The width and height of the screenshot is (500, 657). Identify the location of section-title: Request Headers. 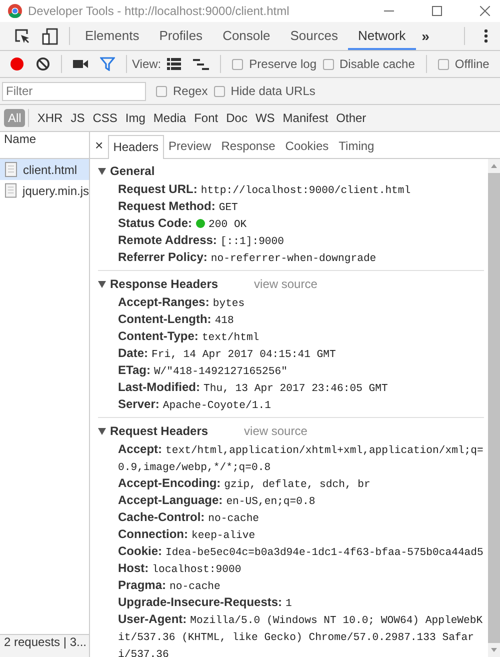
(159, 431).